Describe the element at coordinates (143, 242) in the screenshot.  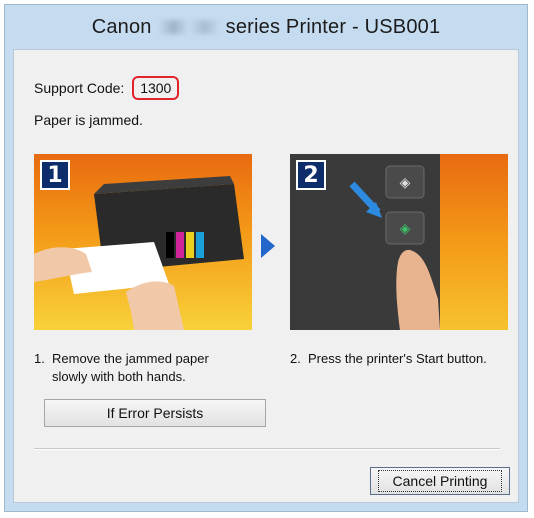
I see `step-1-illustration: 1` at that location.